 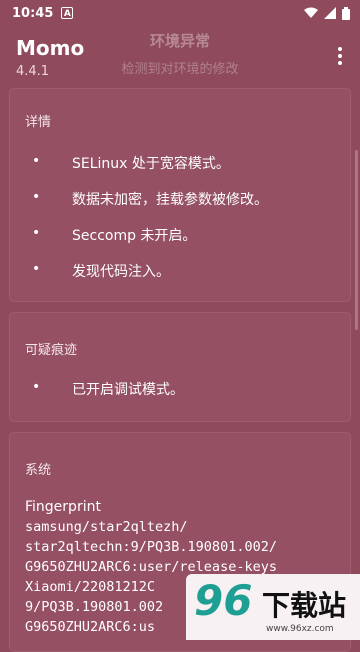 What do you see at coordinates (180, 69) in the screenshot?
I see `overlay-subtitle: 检测到对环境的修改` at bounding box center [180, 69].